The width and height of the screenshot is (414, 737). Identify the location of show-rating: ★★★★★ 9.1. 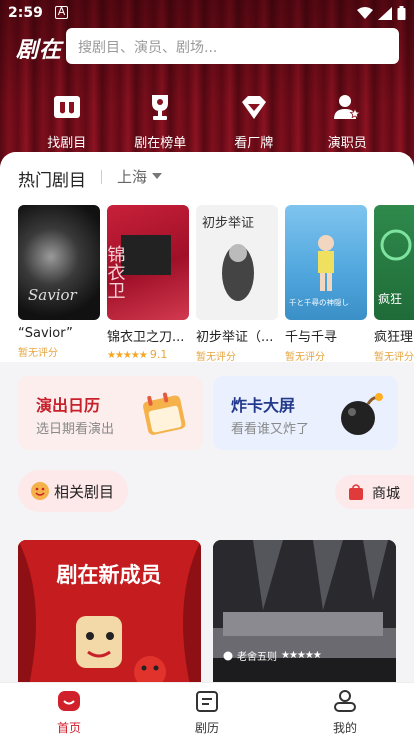
(148, 354).